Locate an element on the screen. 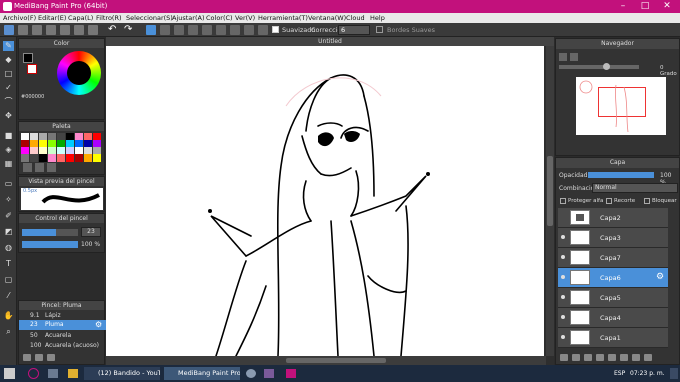 The image size is (680, 382). layer-item: Capa1 is located at coordinates (613, 338).